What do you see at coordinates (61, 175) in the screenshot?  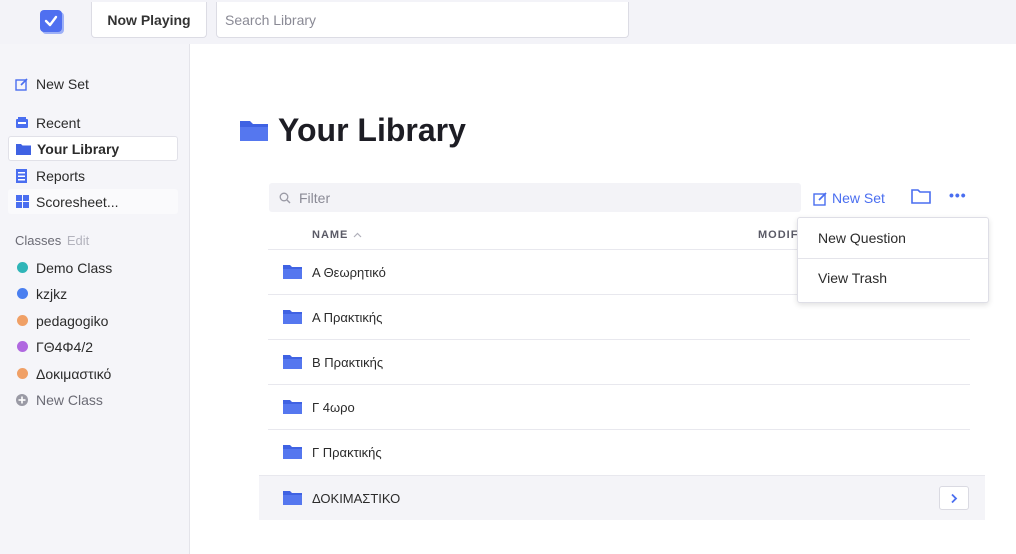 I see `sidebar-item-reports-label: Reports` at bounding box center [61, 175].